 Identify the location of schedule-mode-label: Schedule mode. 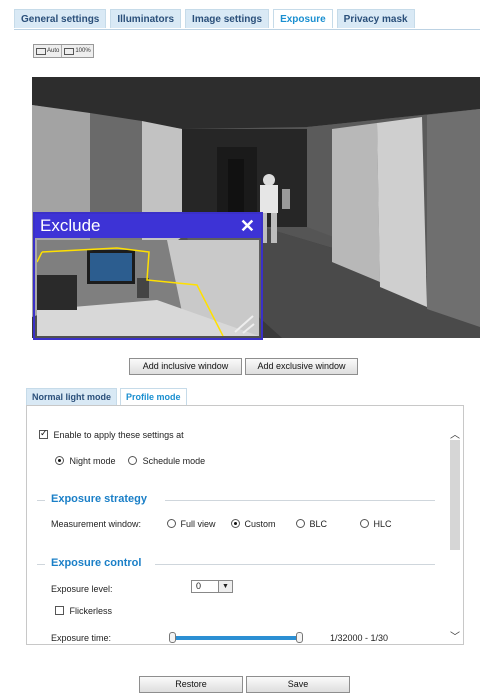
(174, 461).